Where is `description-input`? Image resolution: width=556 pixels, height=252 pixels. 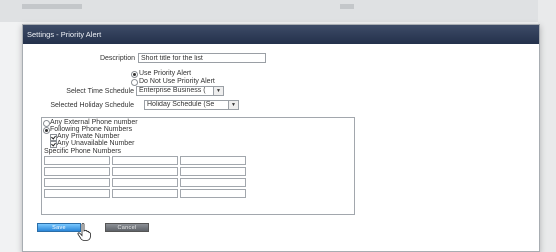
description-input is located at coordinates (202, 58).